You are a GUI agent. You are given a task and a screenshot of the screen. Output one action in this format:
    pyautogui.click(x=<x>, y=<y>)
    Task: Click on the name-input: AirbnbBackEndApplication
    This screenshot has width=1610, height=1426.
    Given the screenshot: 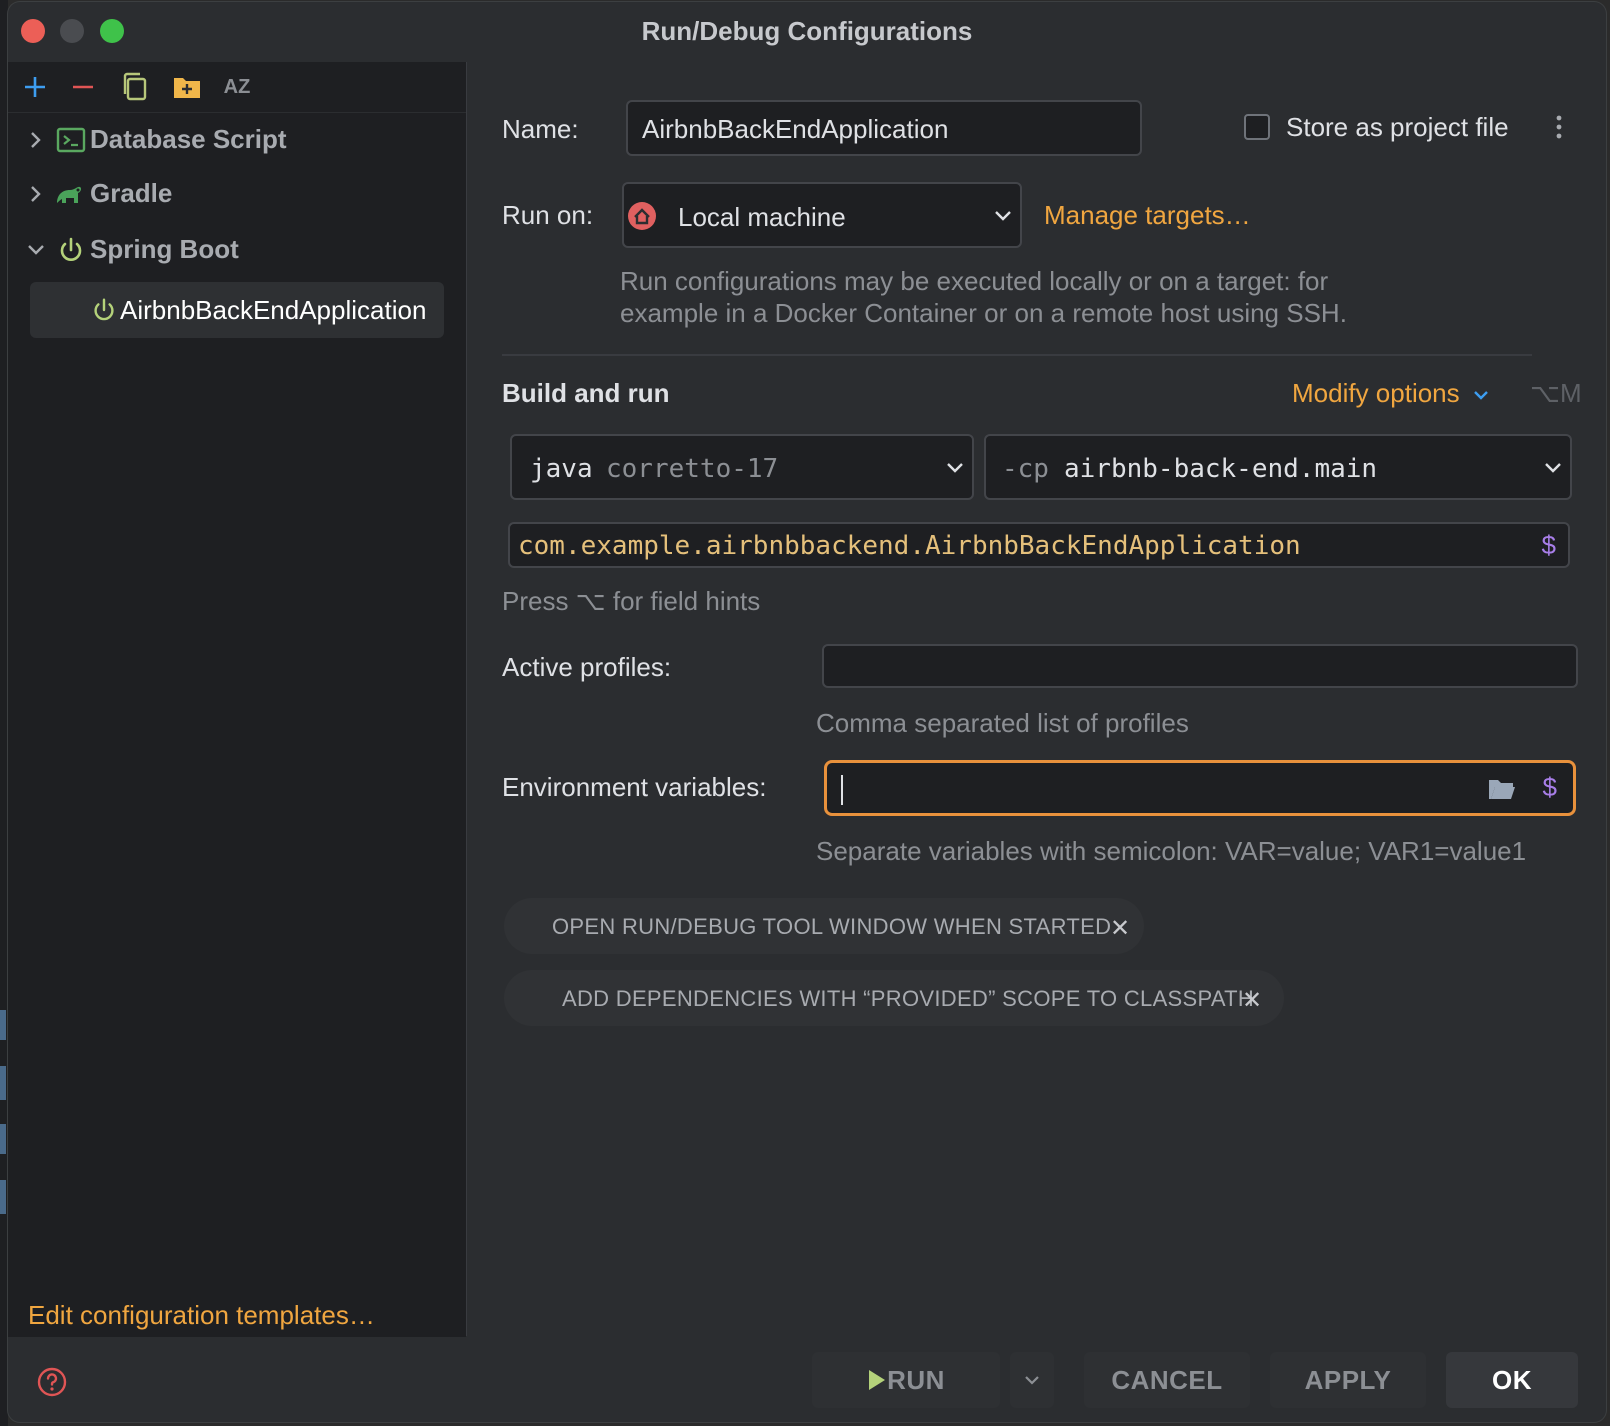 What is the action you would take?
    pyautogui.click(x=884, y=128)
    